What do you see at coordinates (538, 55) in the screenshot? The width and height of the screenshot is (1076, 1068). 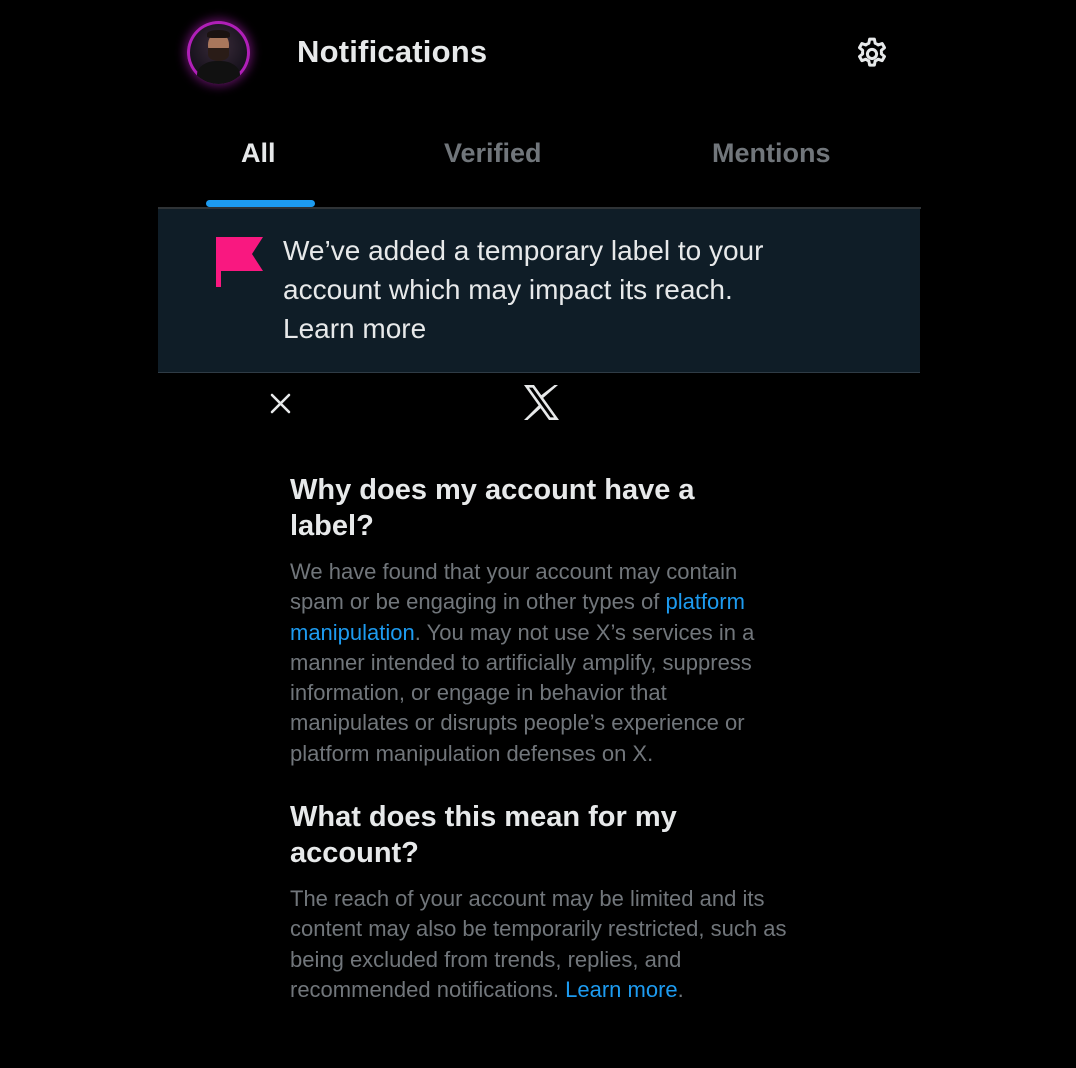 I see `app-header: Notifications` at bounding box center [538, 55].